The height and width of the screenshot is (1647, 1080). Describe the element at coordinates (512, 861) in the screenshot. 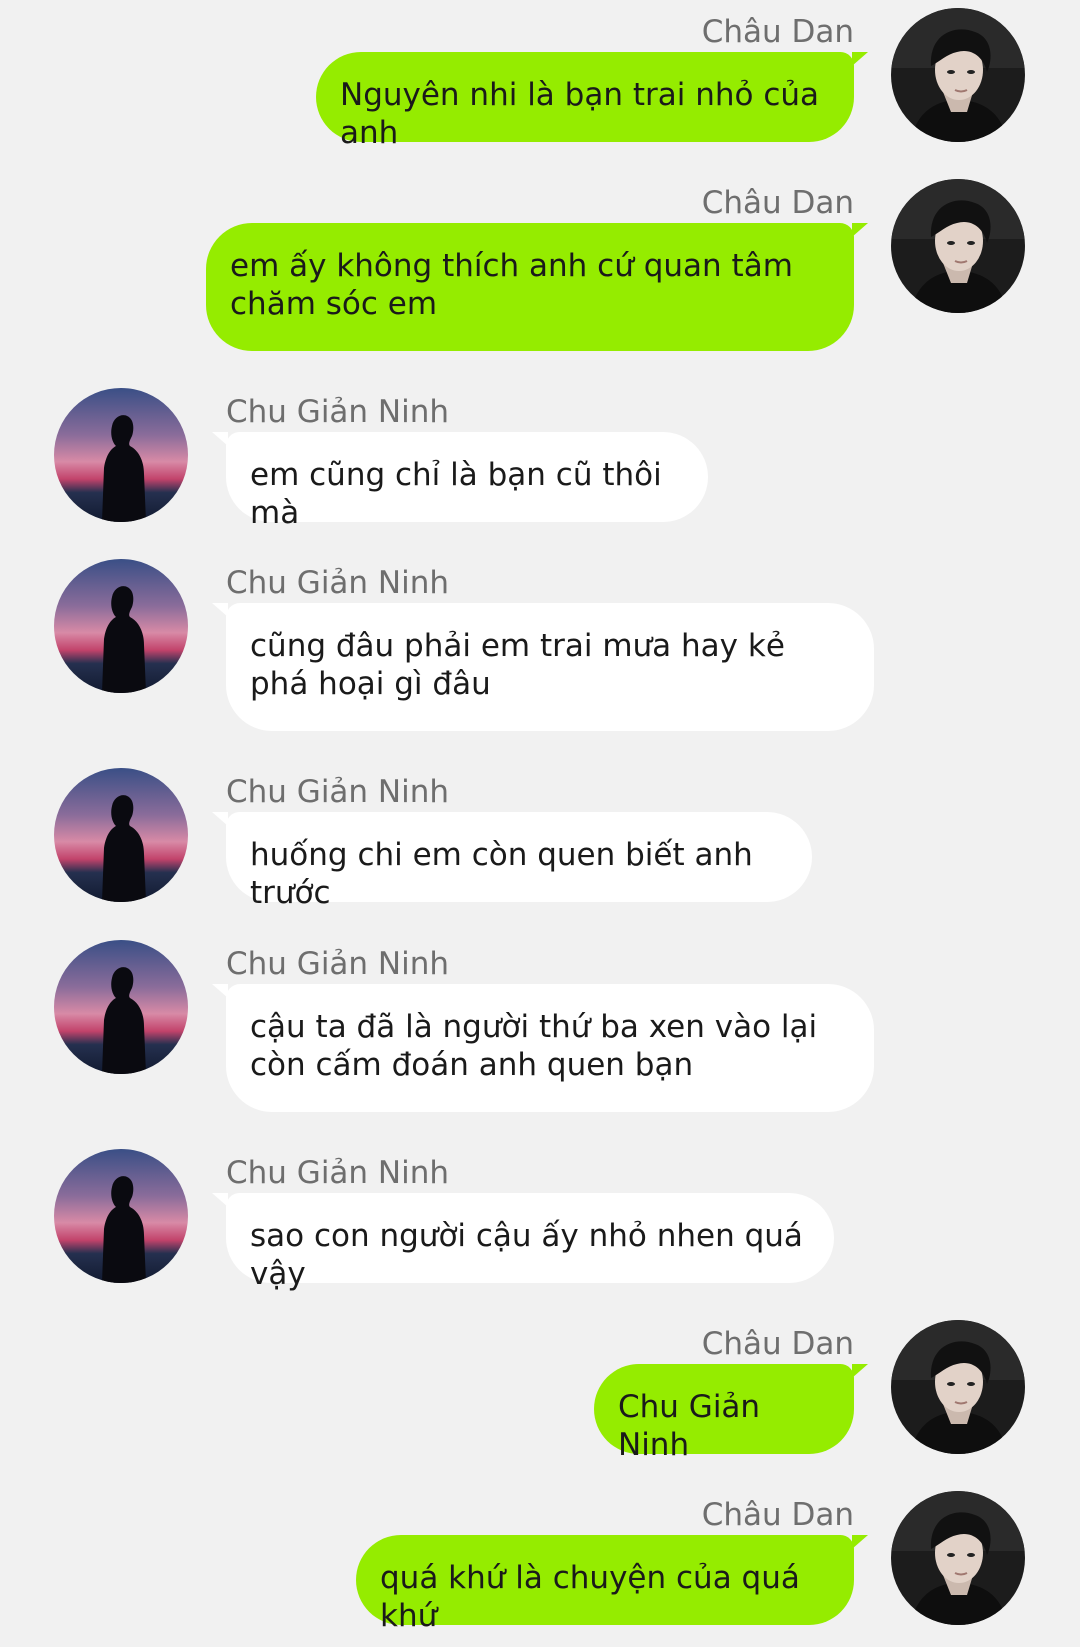

I see `message-bubble-incoming: huống chi em còn quen biết anh trước` at that location.